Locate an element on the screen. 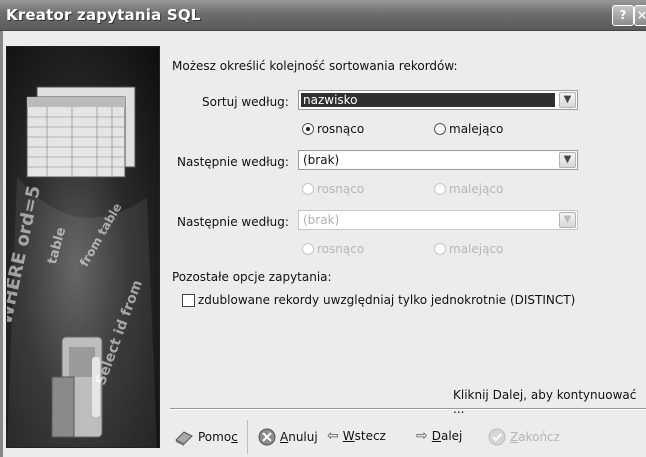  next-button-label: alej is located at coordinates (451, 436).